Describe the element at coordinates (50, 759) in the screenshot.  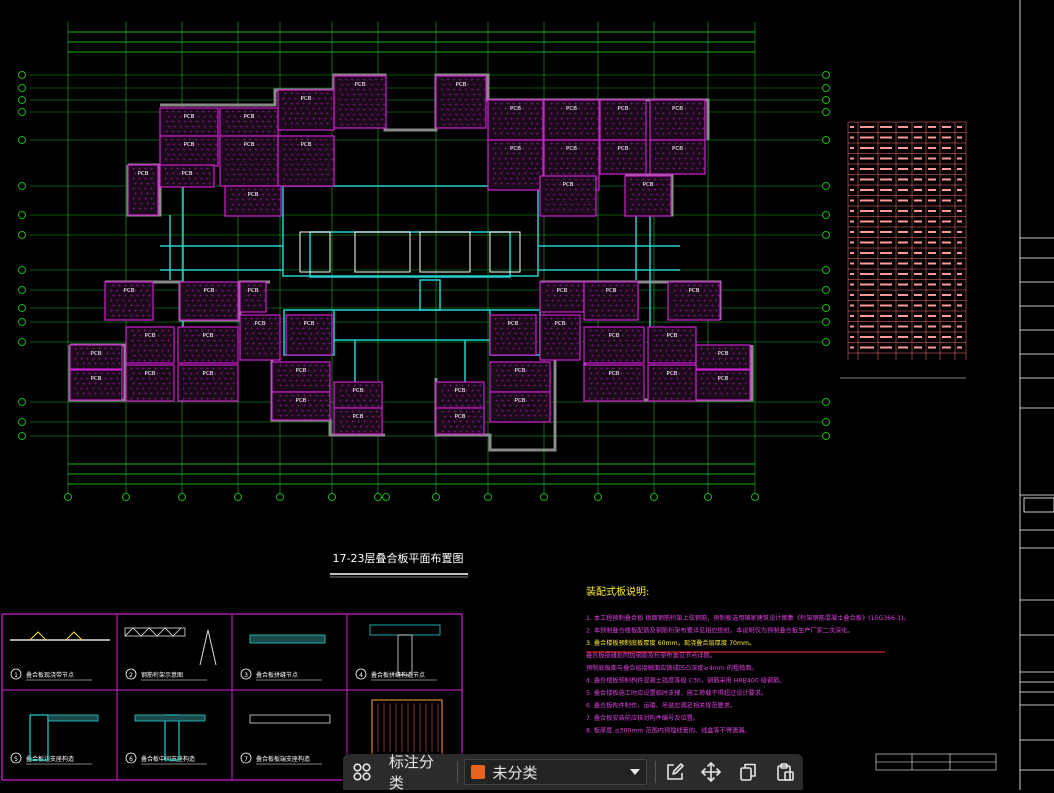
I see `detail-title: 叠合板边支座构造` at that location.